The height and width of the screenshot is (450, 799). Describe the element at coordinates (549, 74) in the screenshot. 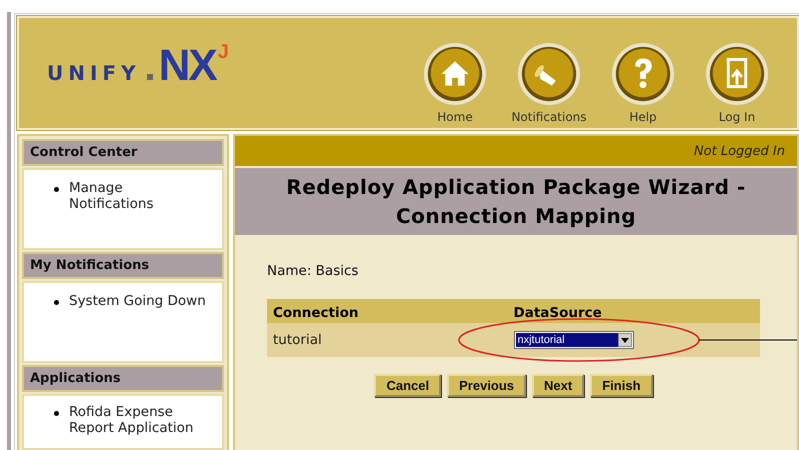

I see `megaphone-icon` at that location.